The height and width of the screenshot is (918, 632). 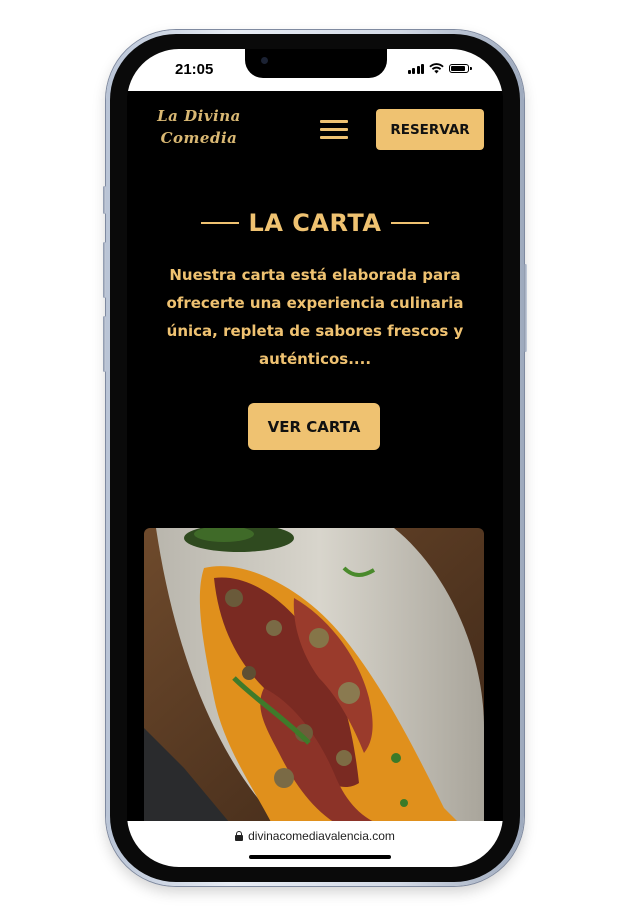 What do you see at coordinates (315, 131) in the screenshot?
I see `site-header: La Divina Comedia RESERVAR` at bounding box center [315, 131].